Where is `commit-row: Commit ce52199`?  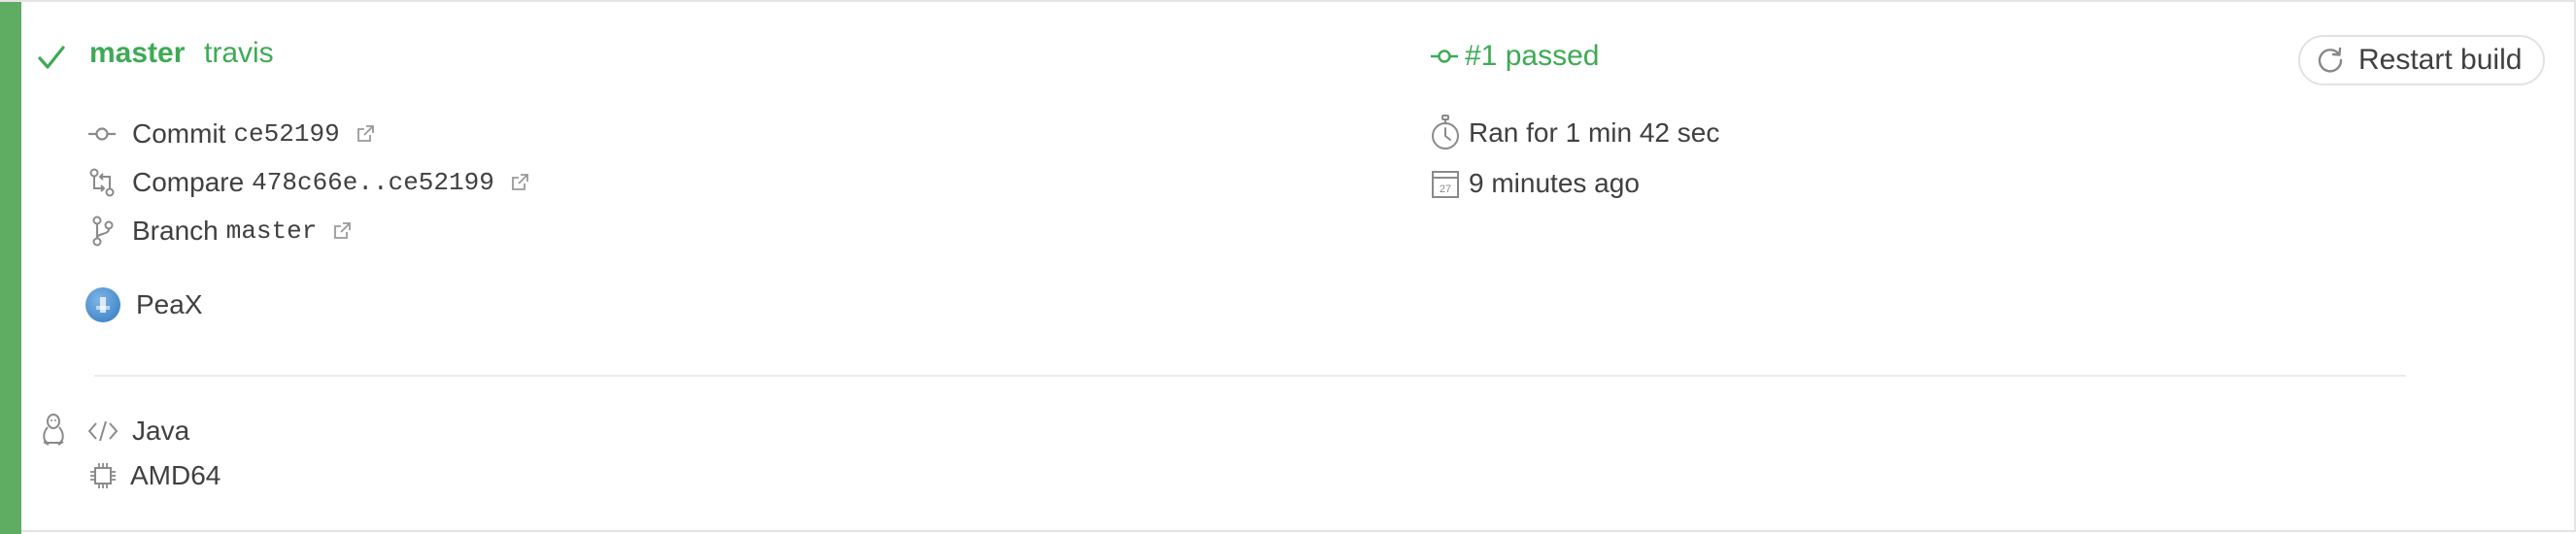
commit-row: Commit ce52199 is located at coordinates (231, 134).